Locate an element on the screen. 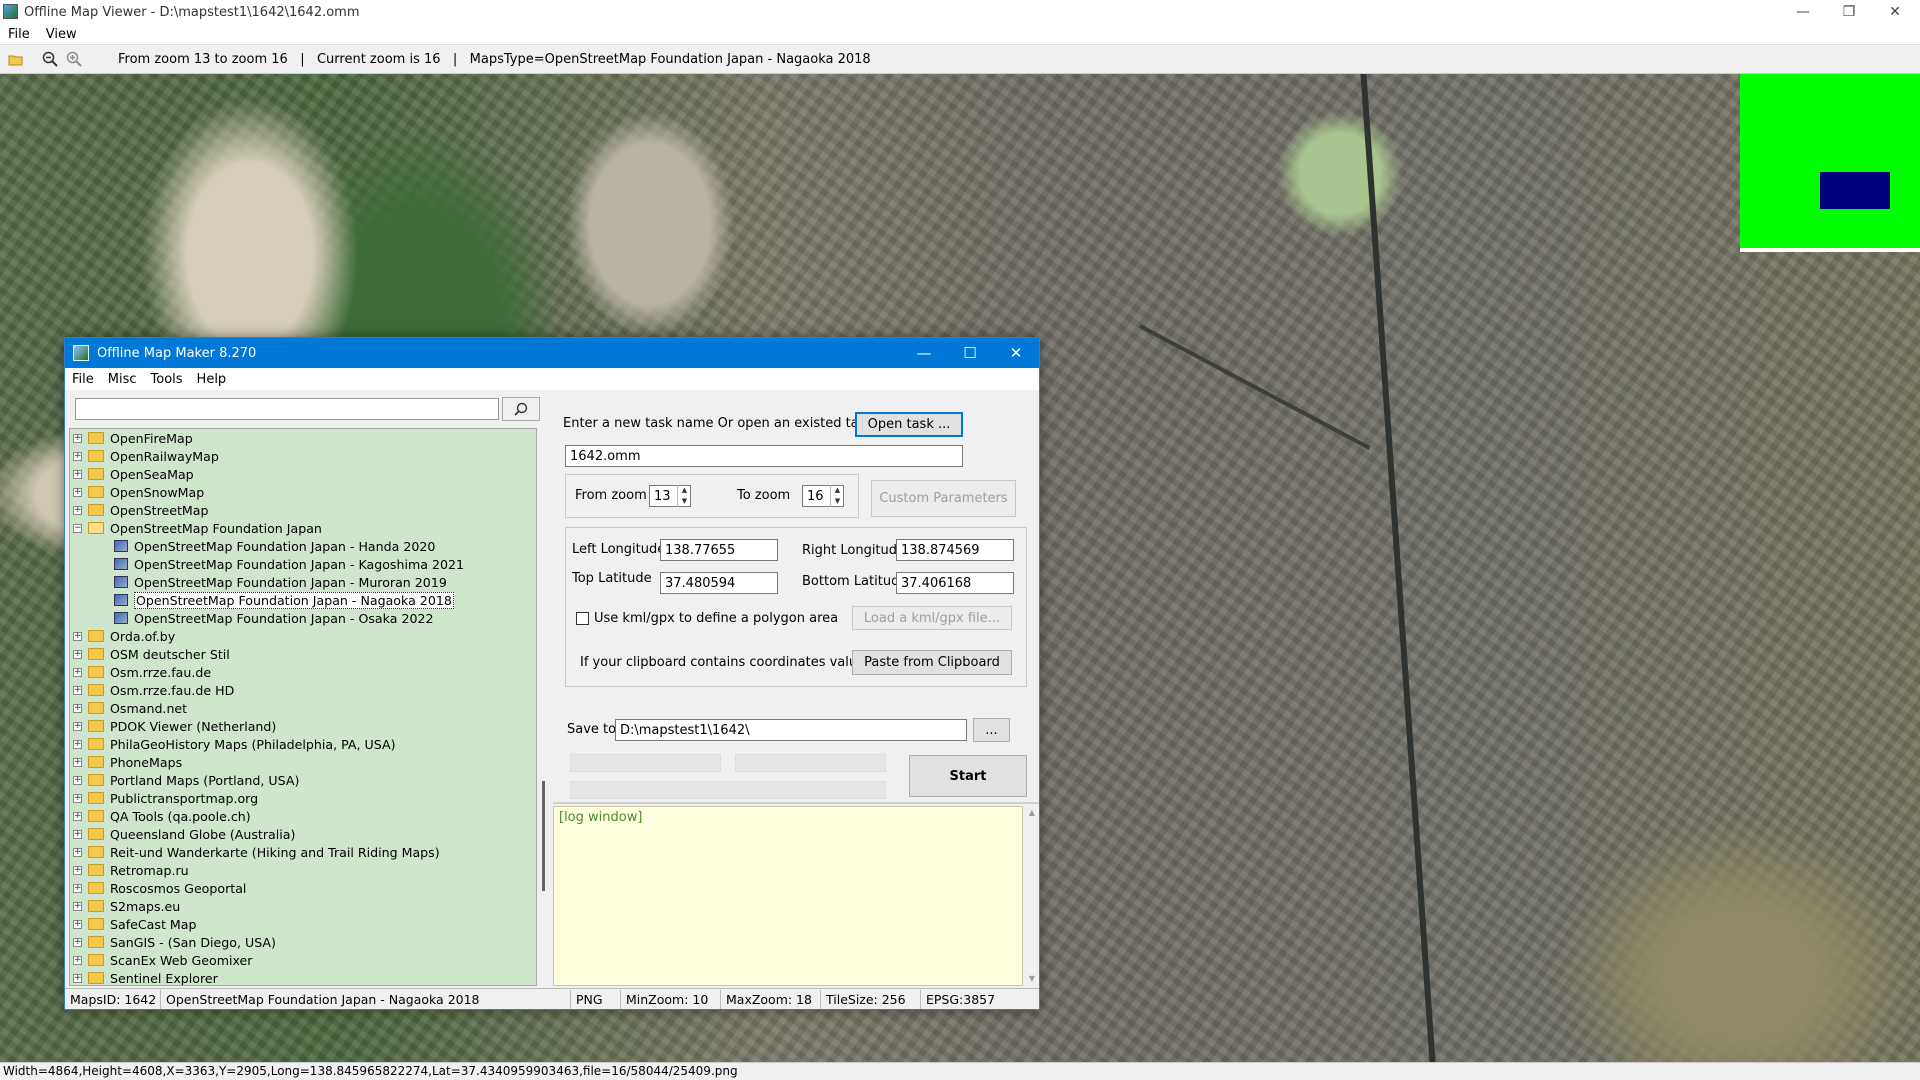 The width and height of the screenshot is (1920, 1080). right-longitude-field: 138.874569 is located at coordinates (955, 550).